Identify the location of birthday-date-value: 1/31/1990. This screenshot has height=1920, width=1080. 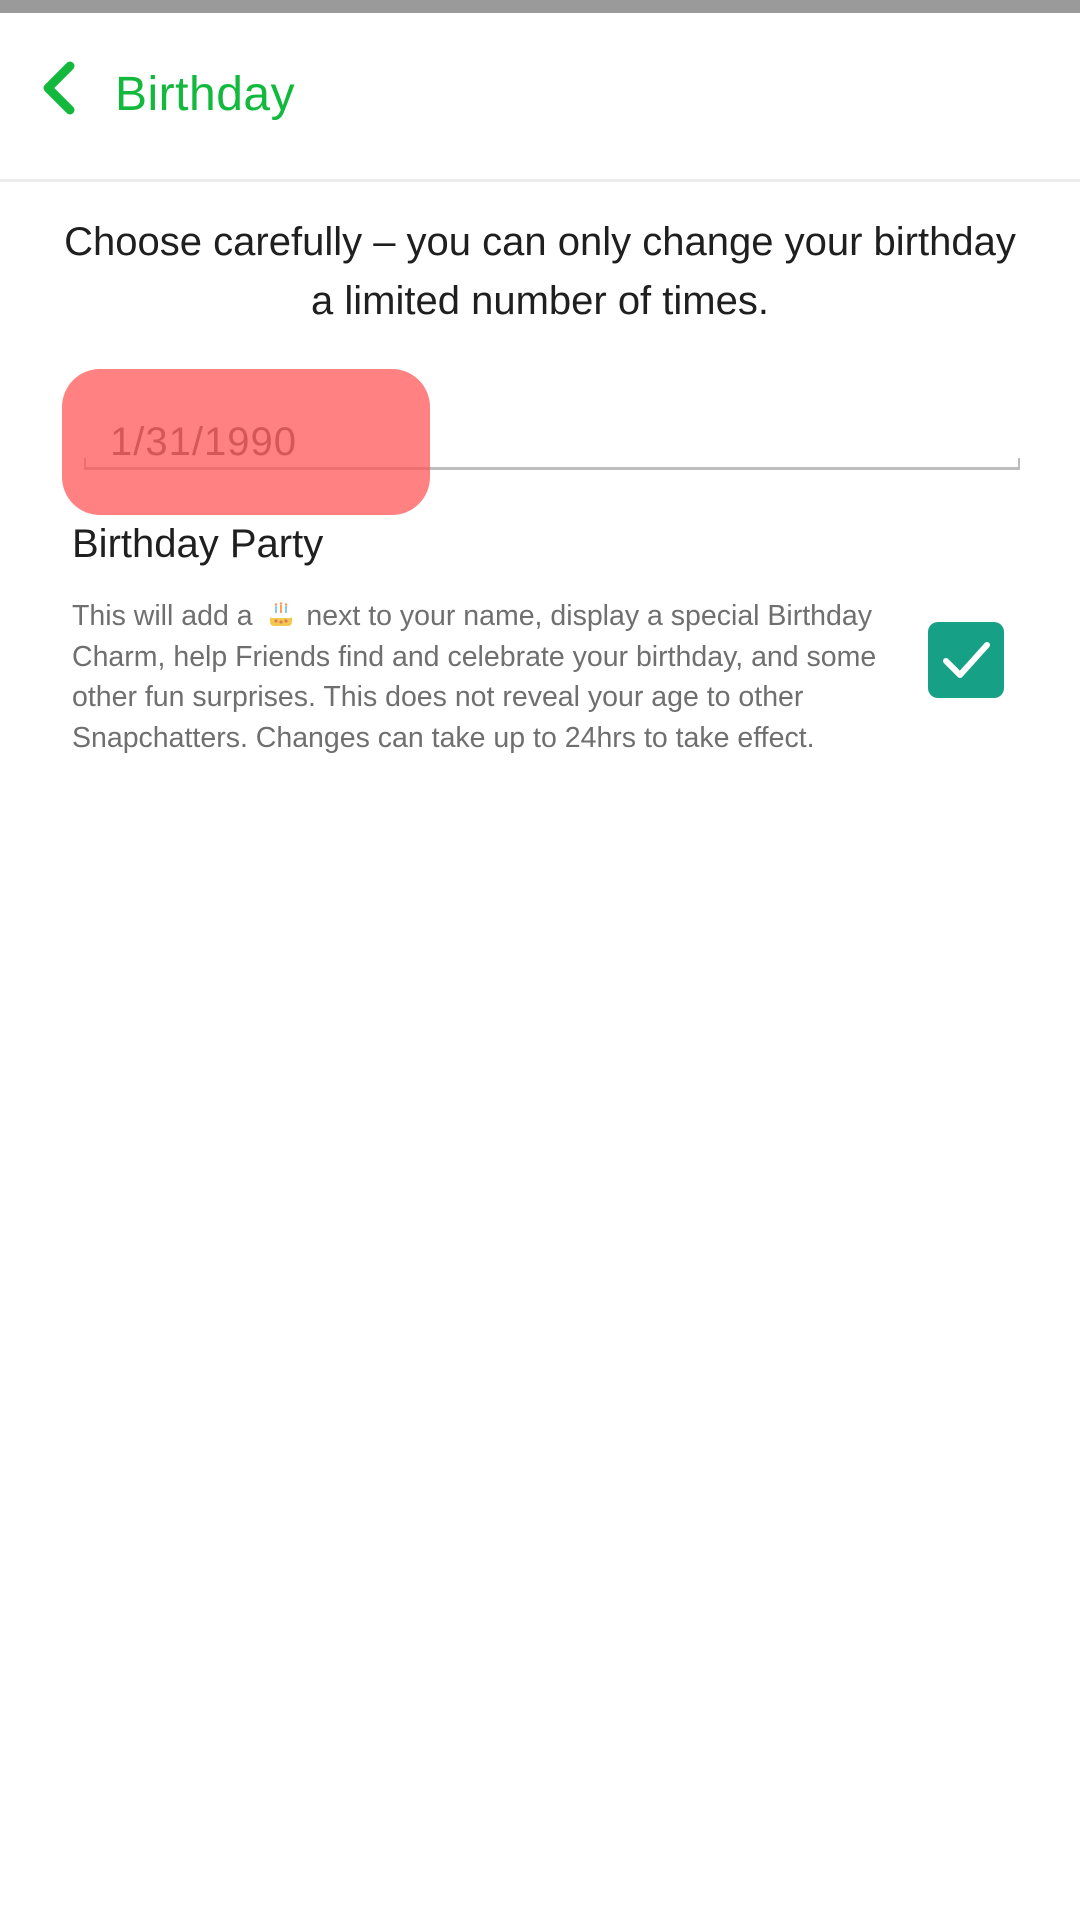
(203, 442).